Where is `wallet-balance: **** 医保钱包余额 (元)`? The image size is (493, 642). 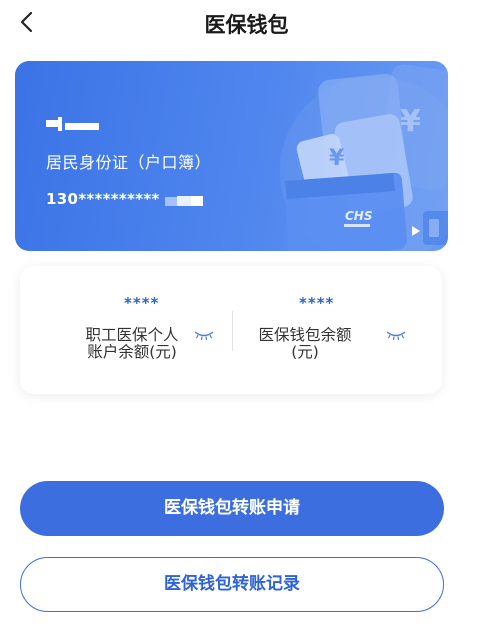
wallet-balance: **** 医保钱包余额 (元) is located at coordinates (337, 330).